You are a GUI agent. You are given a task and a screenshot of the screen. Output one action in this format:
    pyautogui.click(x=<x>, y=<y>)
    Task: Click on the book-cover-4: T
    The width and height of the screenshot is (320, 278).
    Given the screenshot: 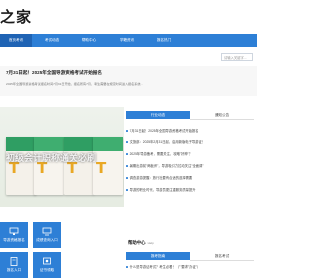 What is the action you would take?
    pyautogui.click(x=108, y=166)
    